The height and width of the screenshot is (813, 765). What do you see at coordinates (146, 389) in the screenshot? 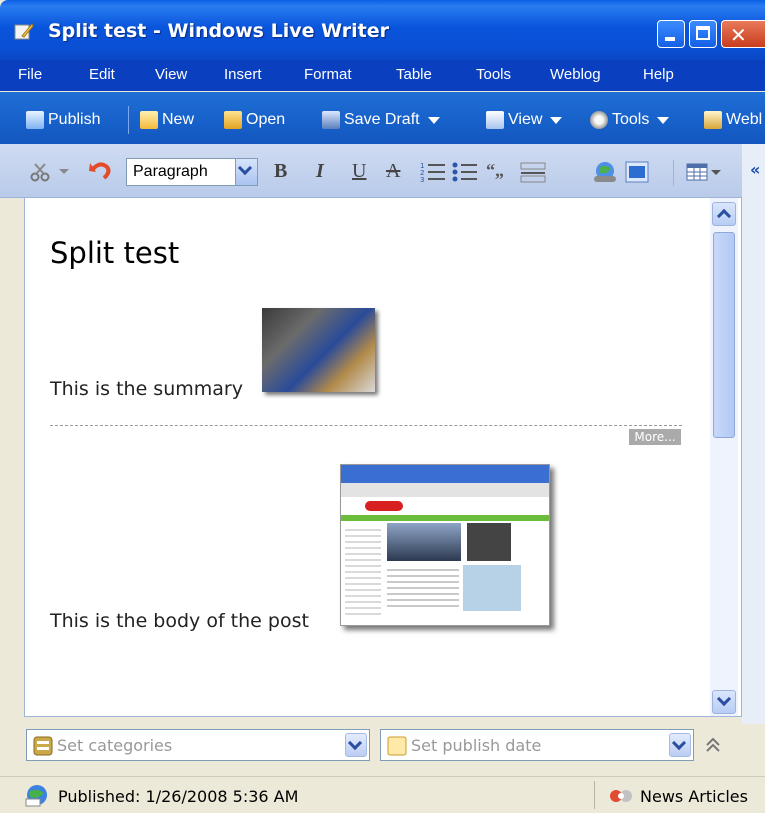
I see `summary-text: This is the summary` at bounding box center [146, 389].